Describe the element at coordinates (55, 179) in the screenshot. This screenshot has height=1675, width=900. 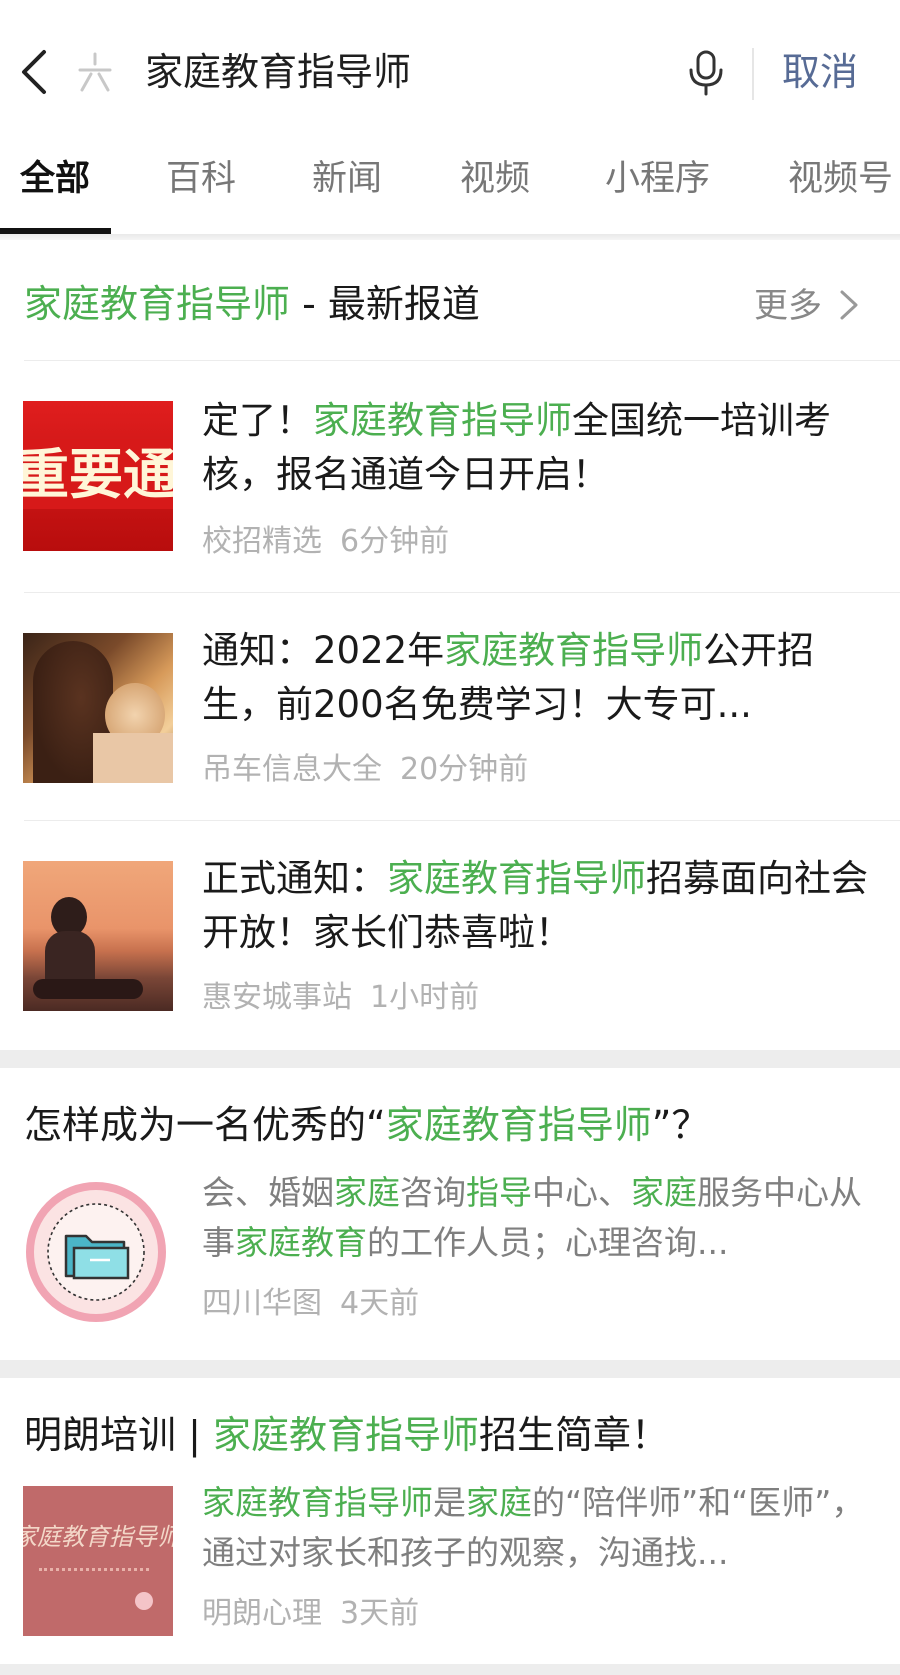
I see `tab-all: 全部` at that location.